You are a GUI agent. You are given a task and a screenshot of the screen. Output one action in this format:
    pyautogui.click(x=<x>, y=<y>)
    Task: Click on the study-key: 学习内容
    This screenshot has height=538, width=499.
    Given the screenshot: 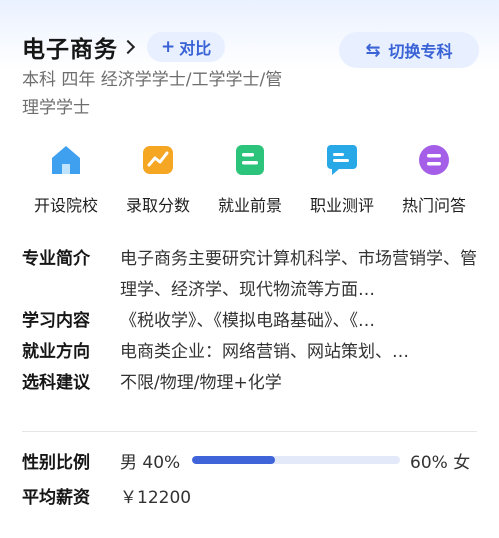 What is the action you would take?
    pyautogui.click(x=56, y=321)
    